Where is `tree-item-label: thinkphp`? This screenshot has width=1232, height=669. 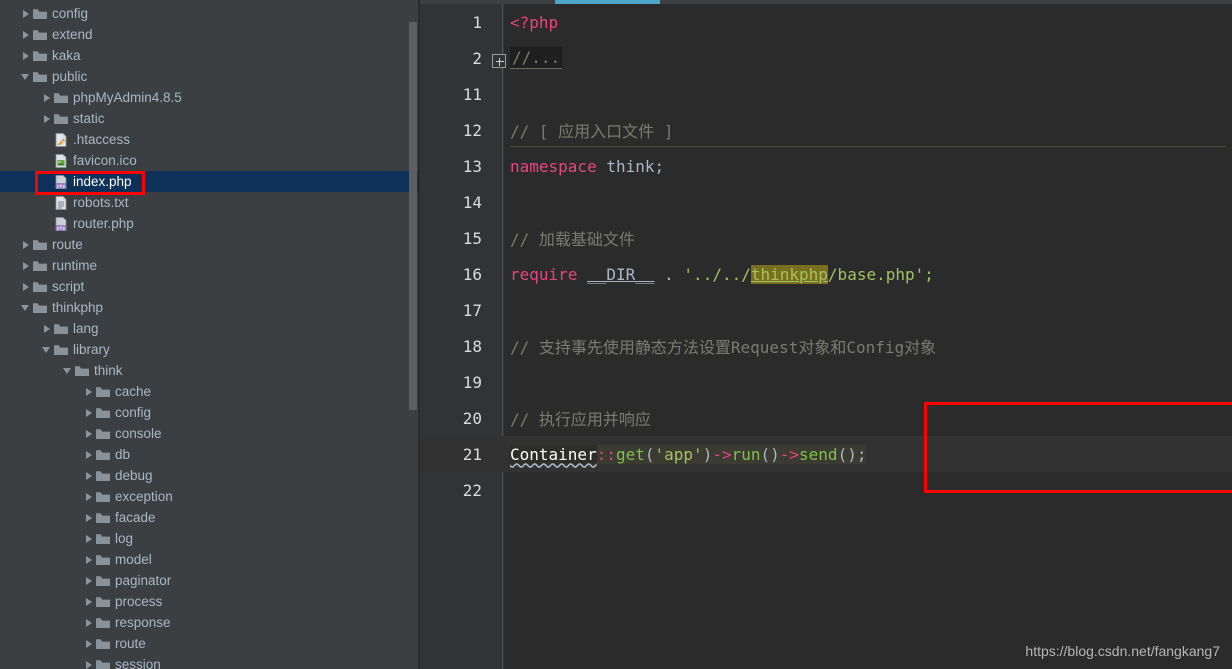 tree-item-label: thinkphp is located at coordinates (78, 307).